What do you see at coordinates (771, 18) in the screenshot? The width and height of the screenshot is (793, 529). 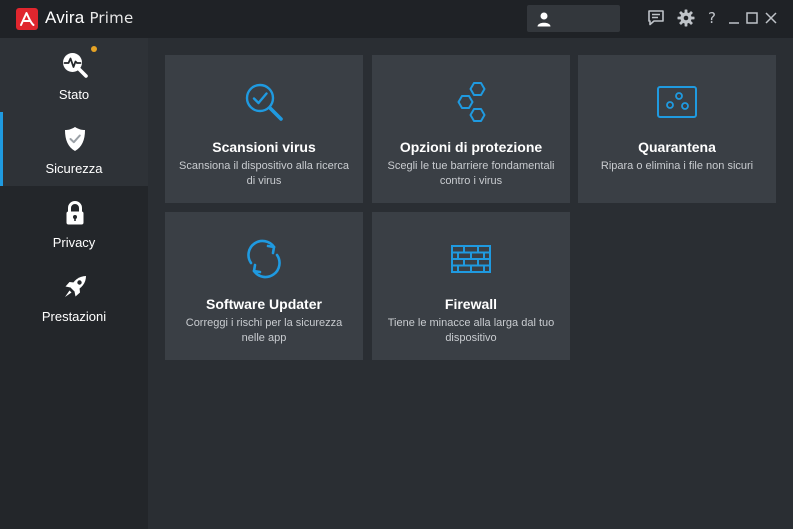 I see `close-icon` at bounding box center [771, 18].